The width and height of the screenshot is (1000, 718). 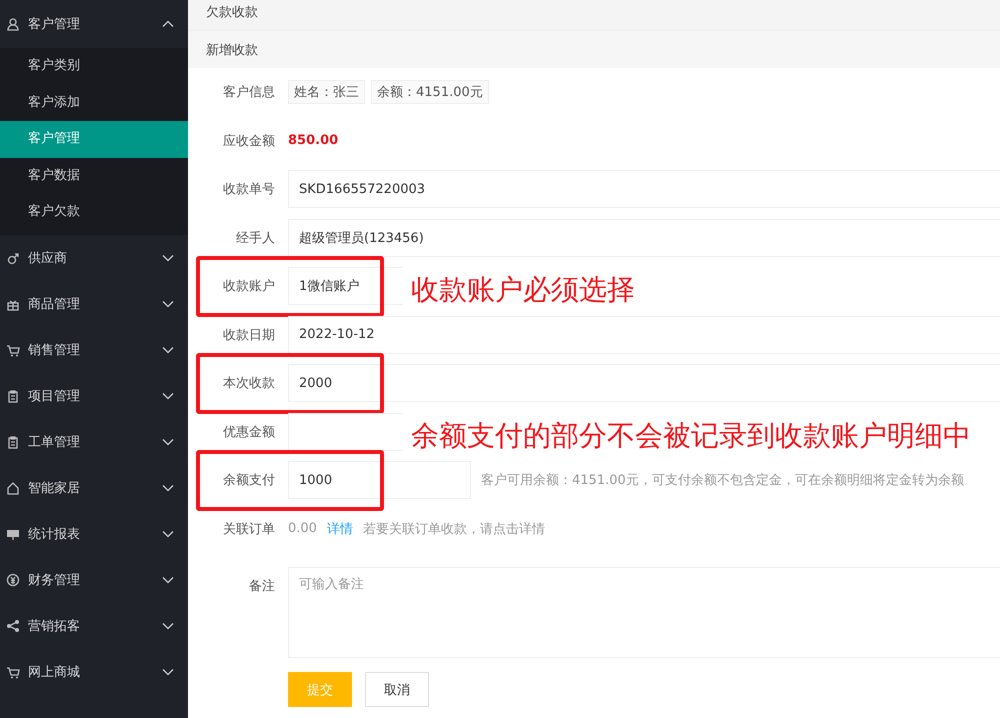 What do you see at coordinates (255, 238) in the screenshot?
I see `field-label: 经手人` at bounding box center [255, 238].